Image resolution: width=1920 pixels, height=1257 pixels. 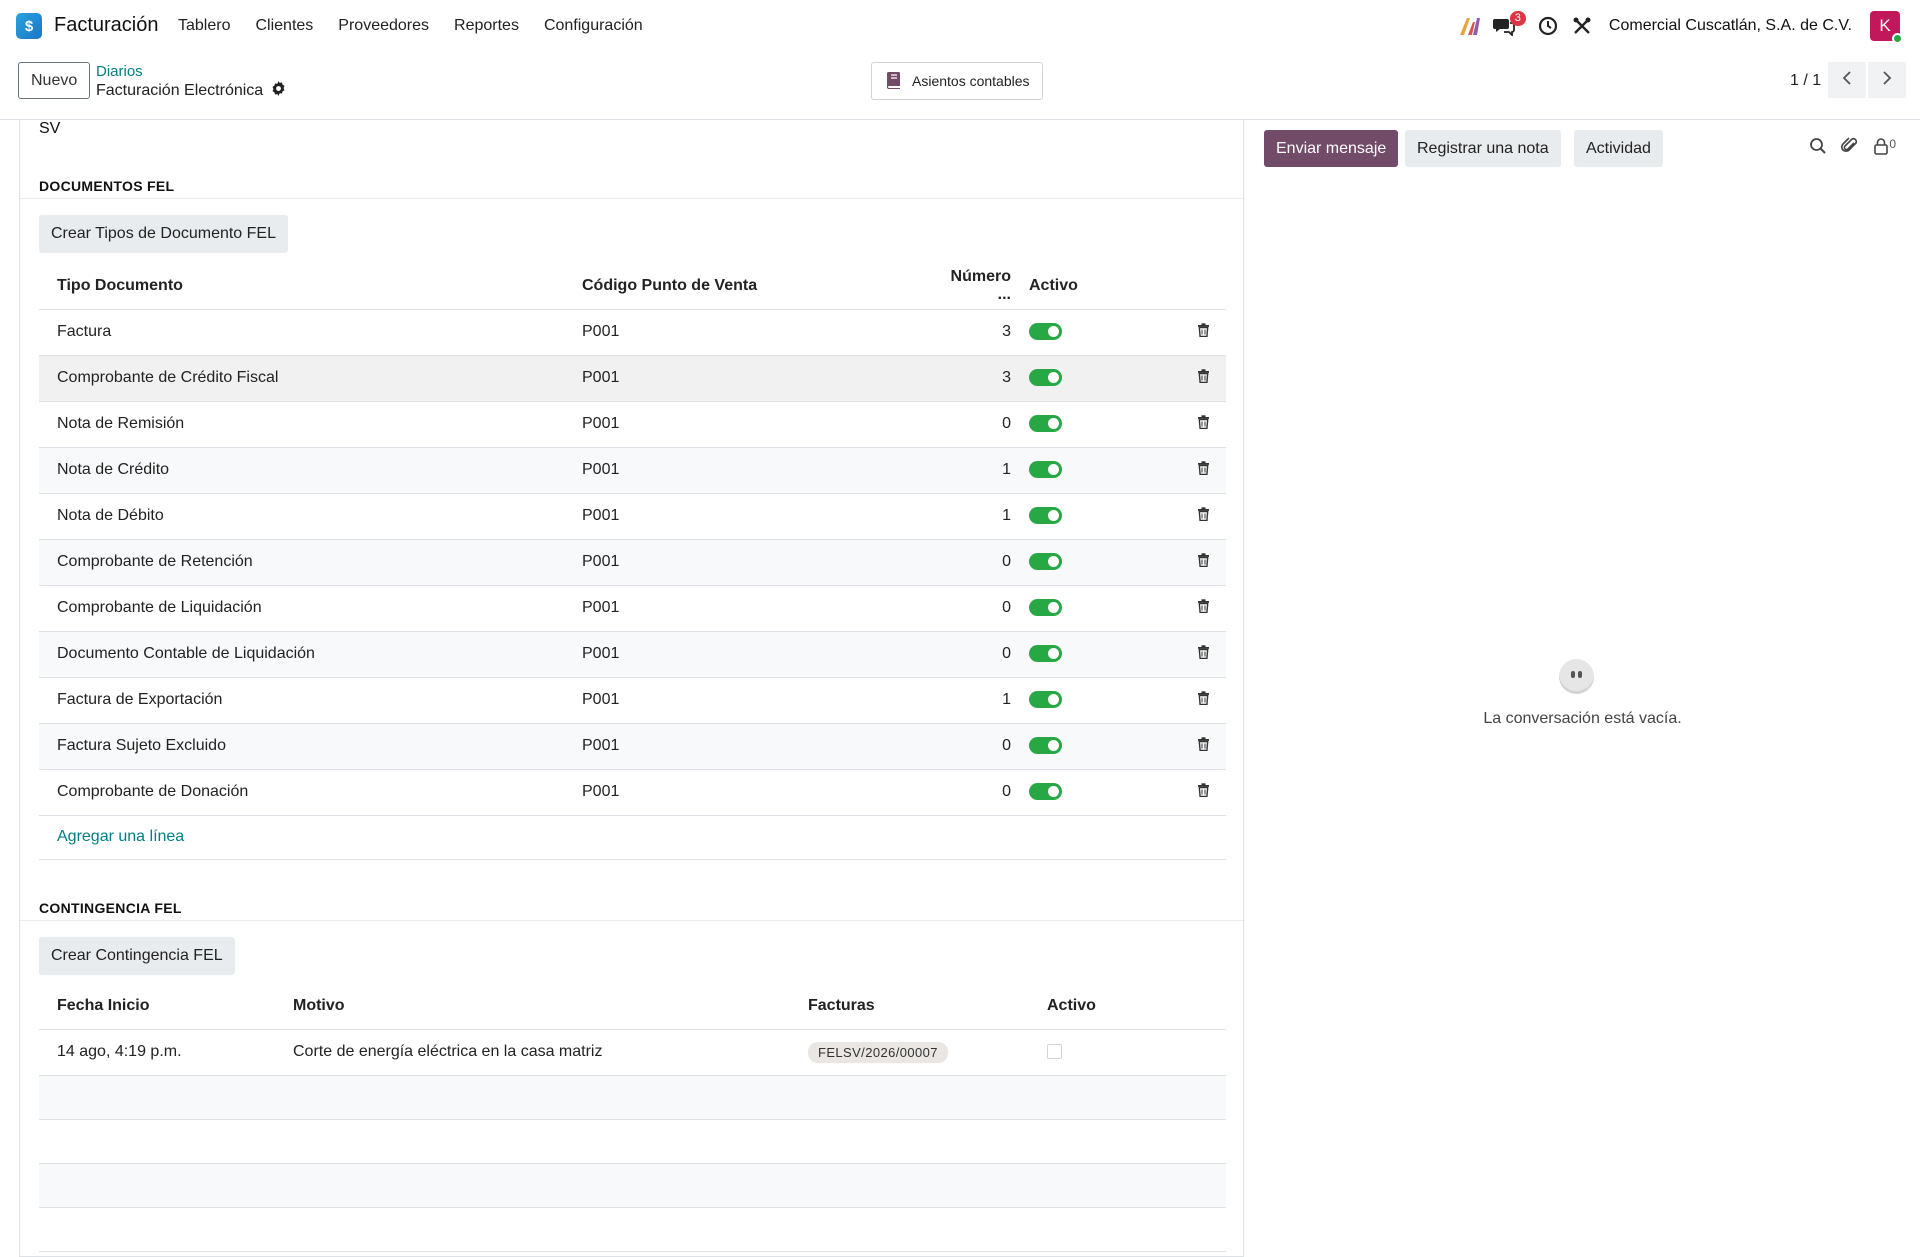 What do you see at coordinates (1818, 147) in the screenshot?
I see `search-icon` at bounding box center [1818, 147].